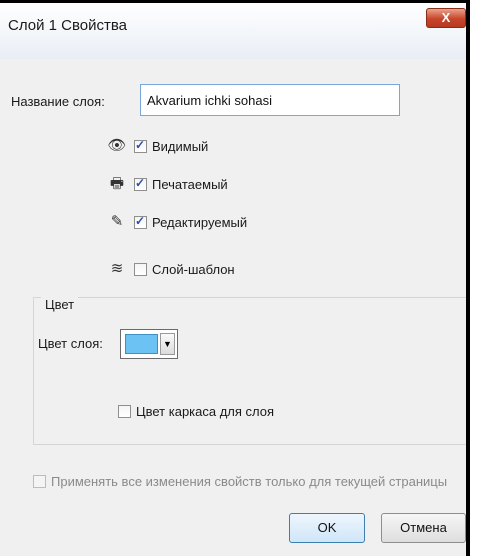 The width and height of the screenshot is (484, 556). Describe the element at coordinates (124, 411) in the screenshot. I see `wireframe-color-checkbox` at that location.